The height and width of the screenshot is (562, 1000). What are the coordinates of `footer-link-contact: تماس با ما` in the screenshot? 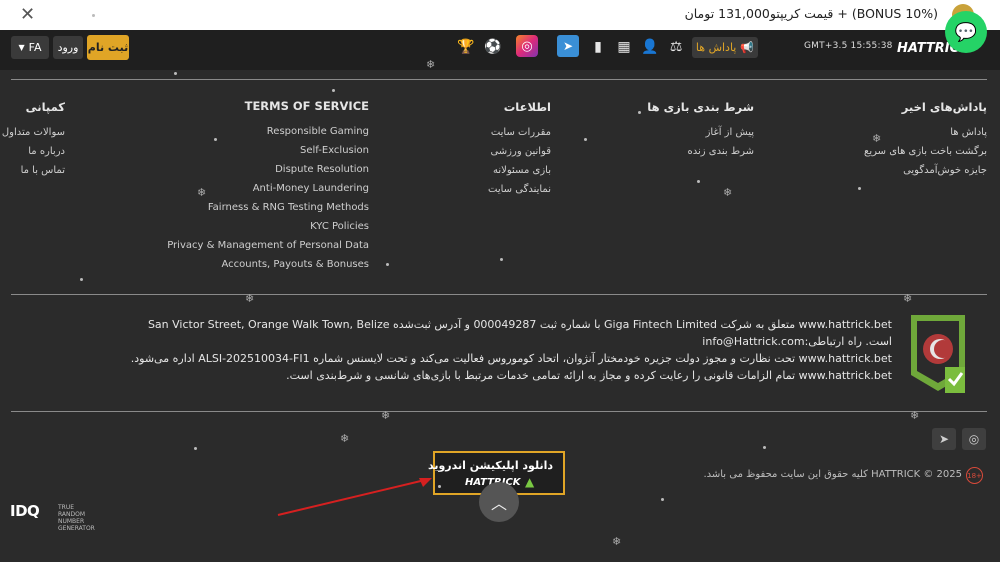 It's located at (43, 170).